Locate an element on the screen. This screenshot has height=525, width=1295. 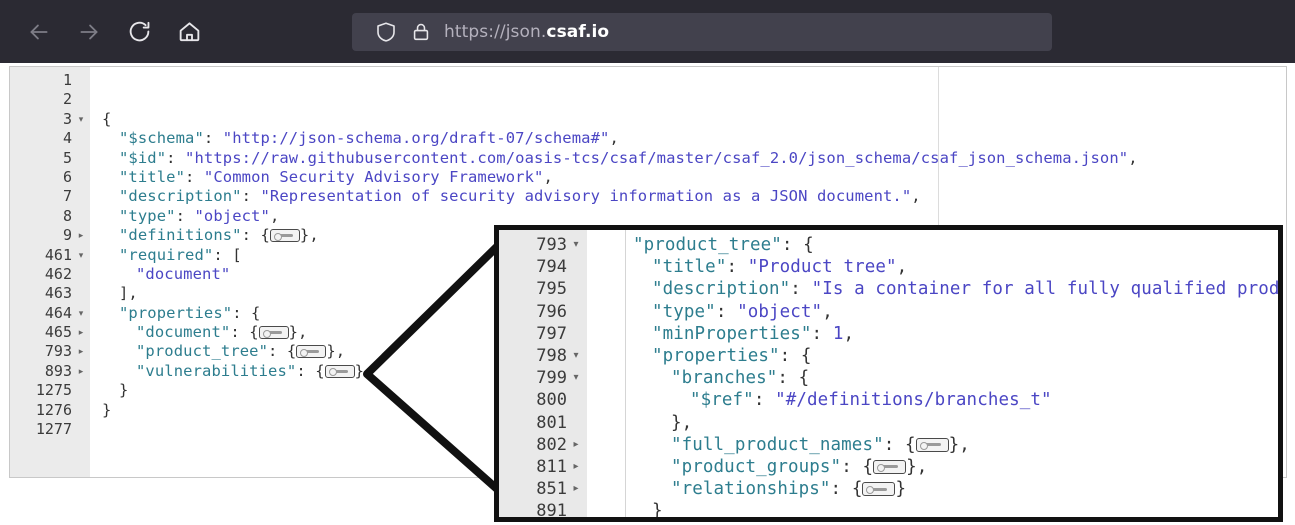
json-key: "title" is located at coordinates (152, 176).